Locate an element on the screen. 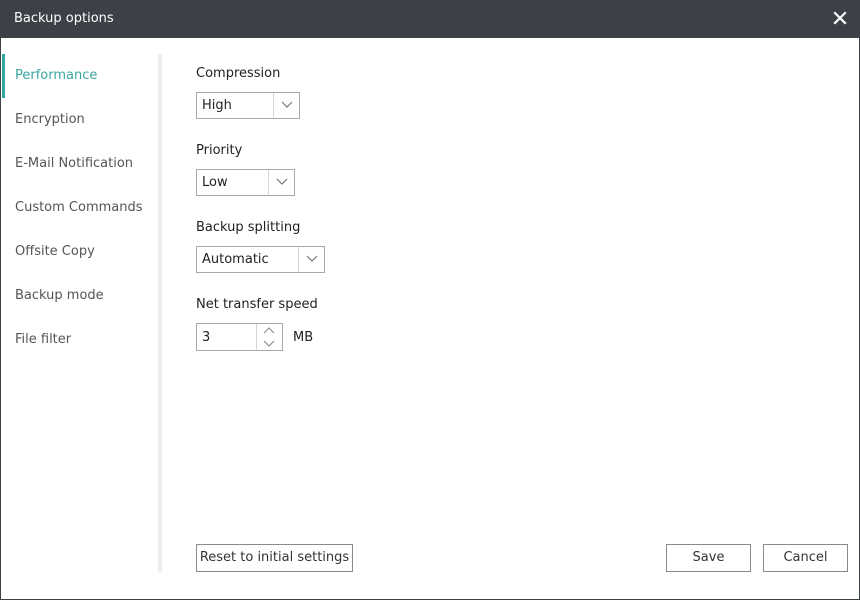 Image resolution: width=860 pixels, height=600 pixels. sidebar-item-label: Custom Commands is located at coordinates (79, 207).